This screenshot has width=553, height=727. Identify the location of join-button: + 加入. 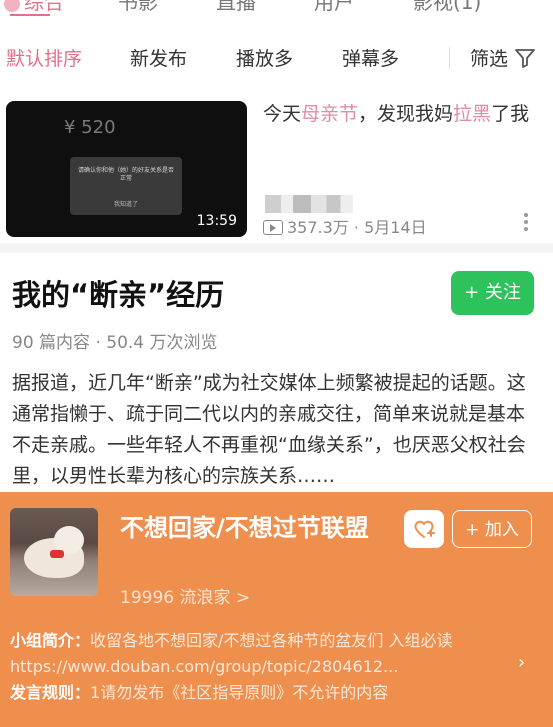
(492, 529).